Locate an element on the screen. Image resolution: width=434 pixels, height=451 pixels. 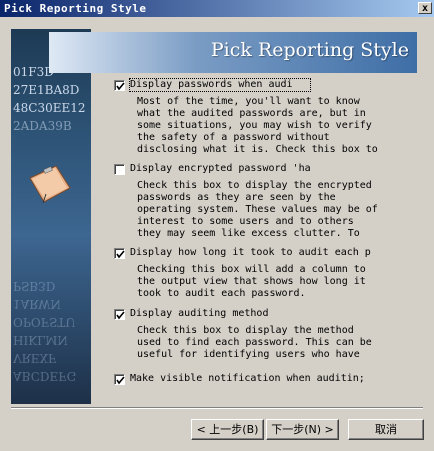
side-mirrored-line: PSB3D is located at coordinates (34, 286).